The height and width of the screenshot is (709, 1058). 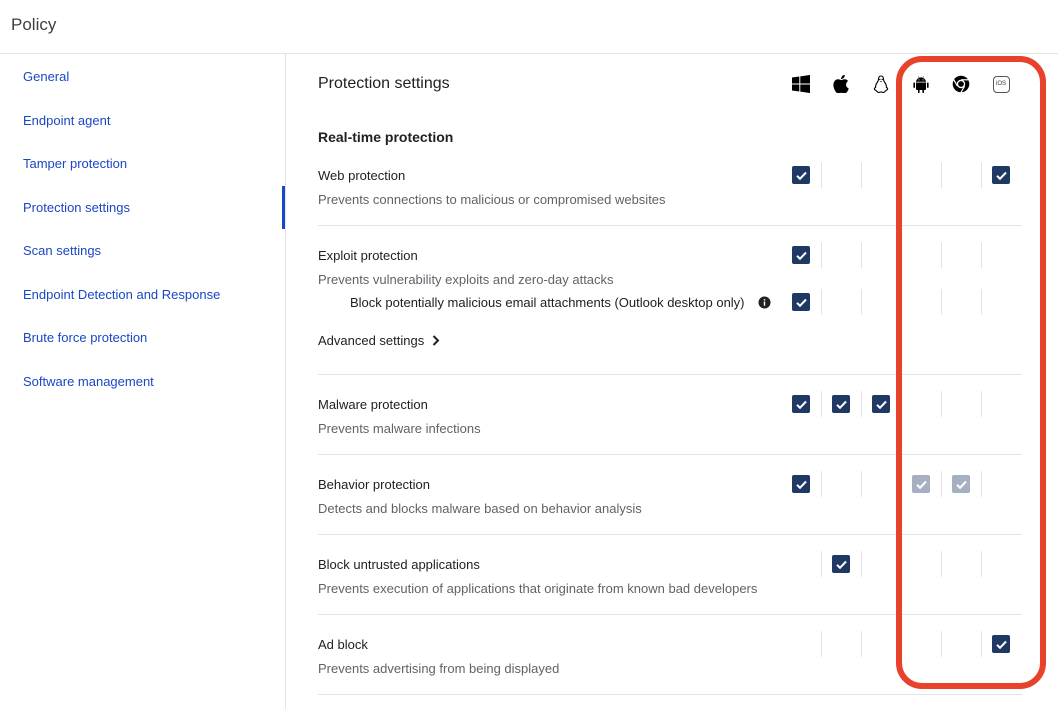 What do you see at coordinates (66, 120) in the screenshot?
I see `sidebar-item-endpoint-agent: Endpoint agent` at bounding box center [66, 120].